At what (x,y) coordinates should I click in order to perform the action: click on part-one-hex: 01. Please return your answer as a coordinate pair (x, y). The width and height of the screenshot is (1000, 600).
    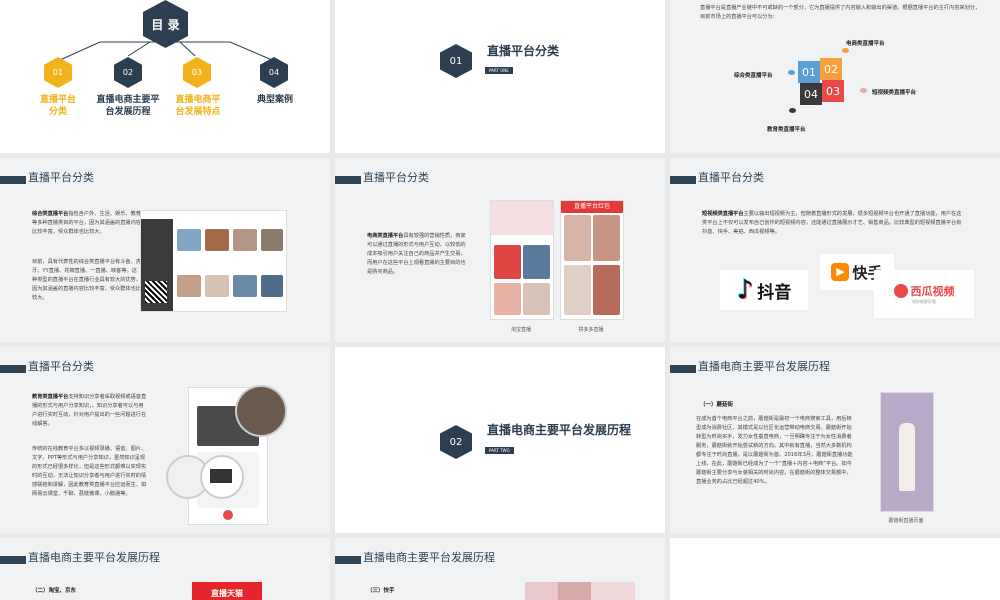
    Looking at the image, I should click on (456, 61).